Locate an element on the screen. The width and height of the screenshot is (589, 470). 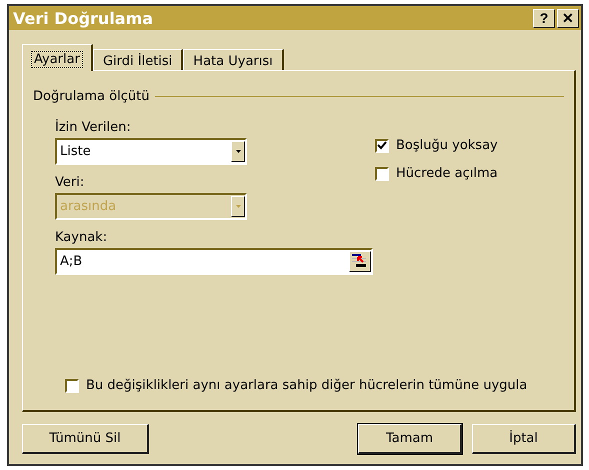
tab: Hata Uyarısı is located at coordinates (233, 59).